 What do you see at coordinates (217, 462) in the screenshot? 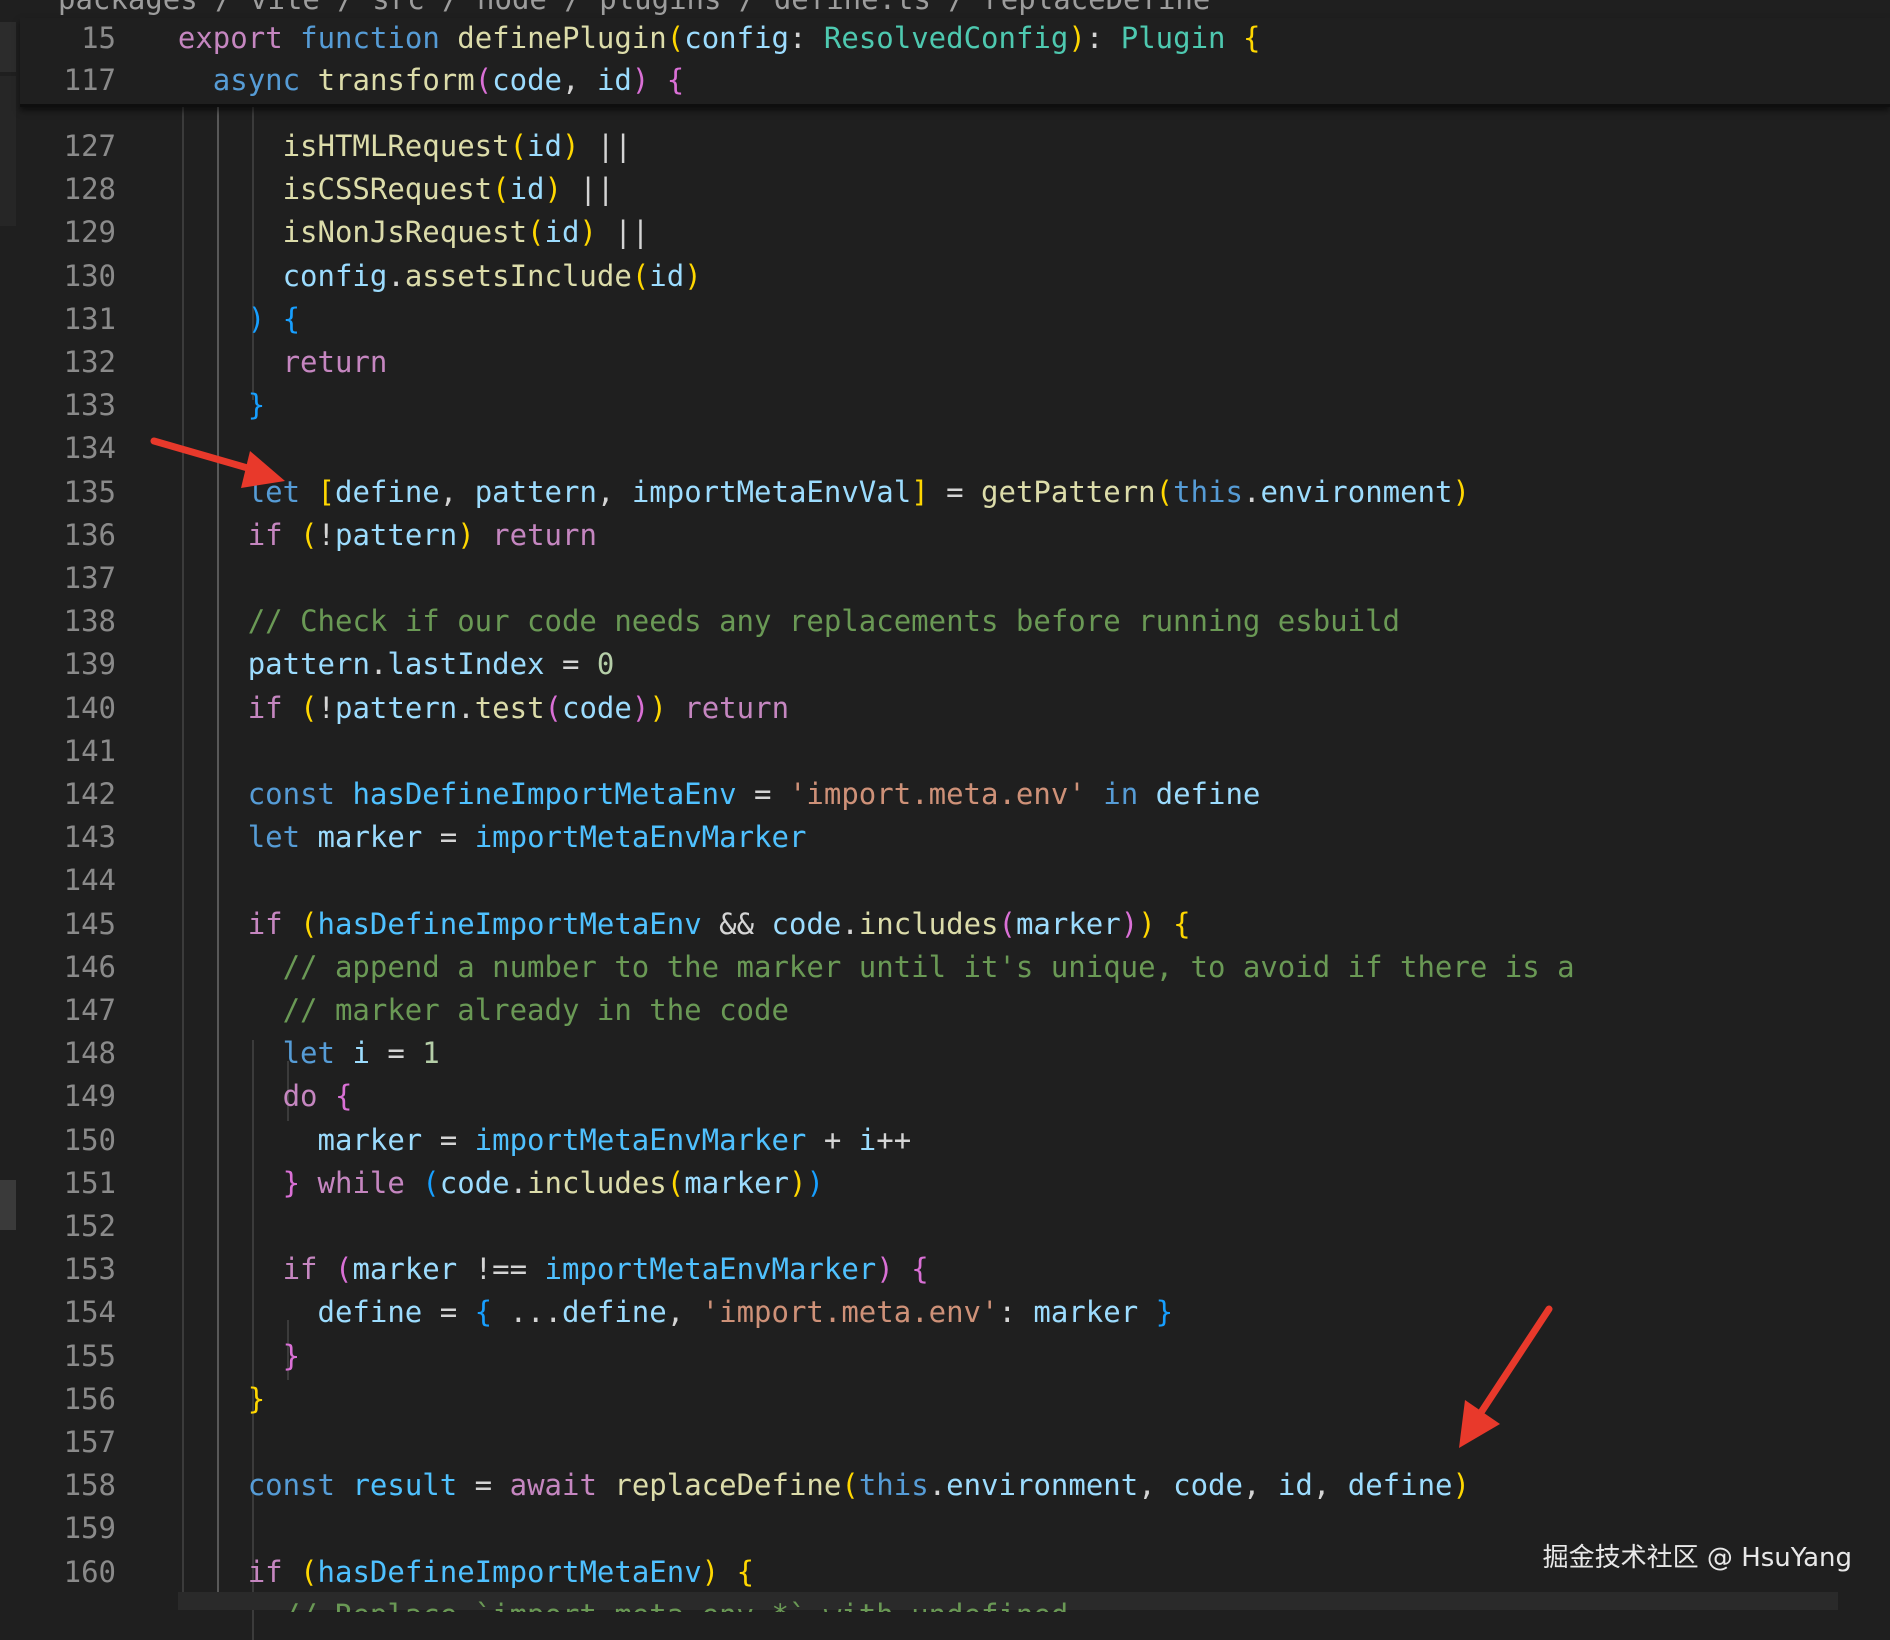
I see `arrow-left-icon` at bounding box center [217, 462].